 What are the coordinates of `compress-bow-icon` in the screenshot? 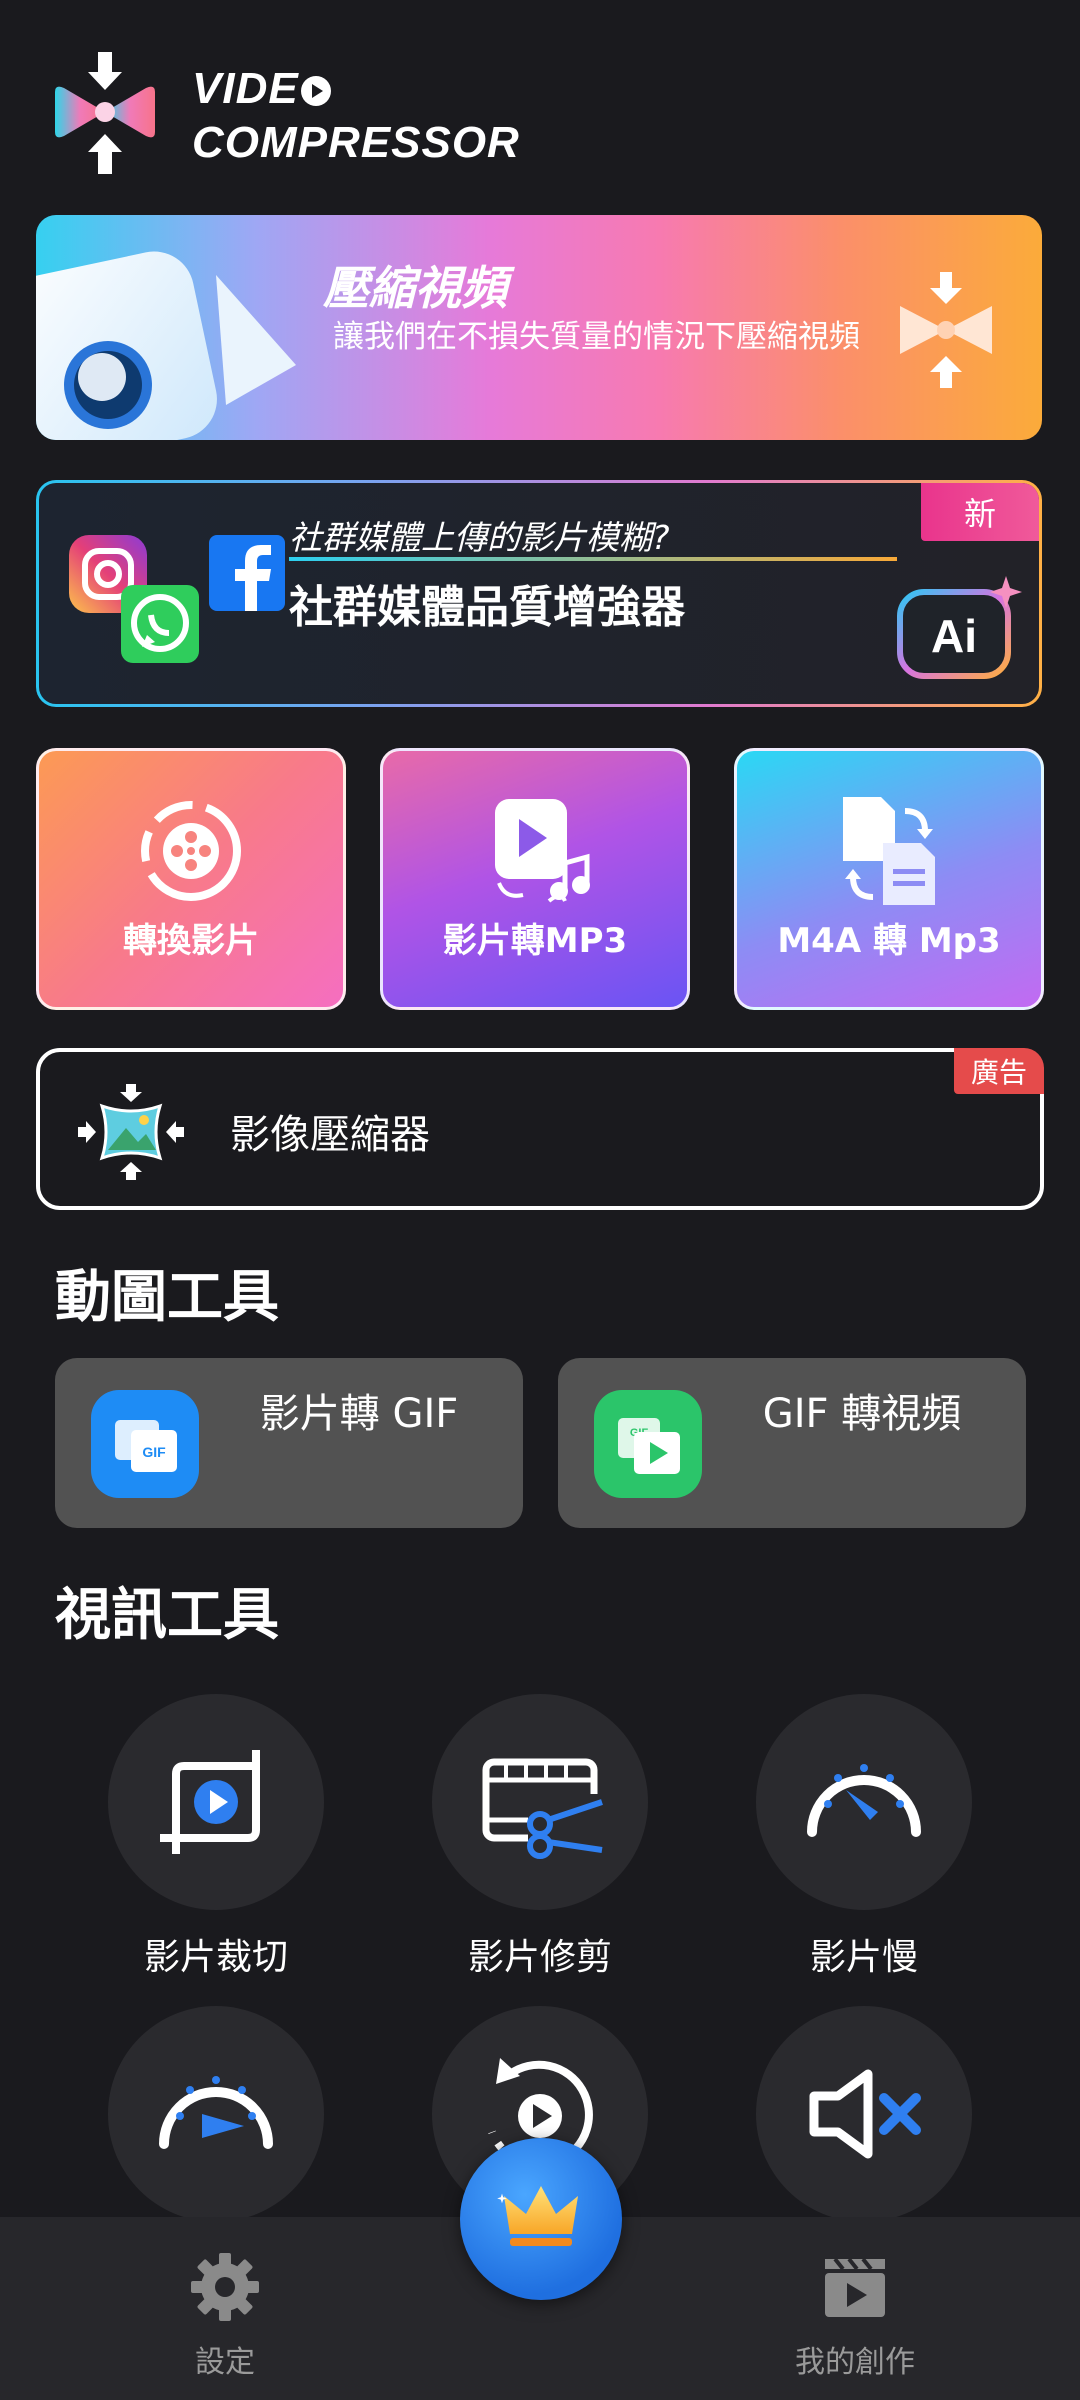 It's located at (946, 330).